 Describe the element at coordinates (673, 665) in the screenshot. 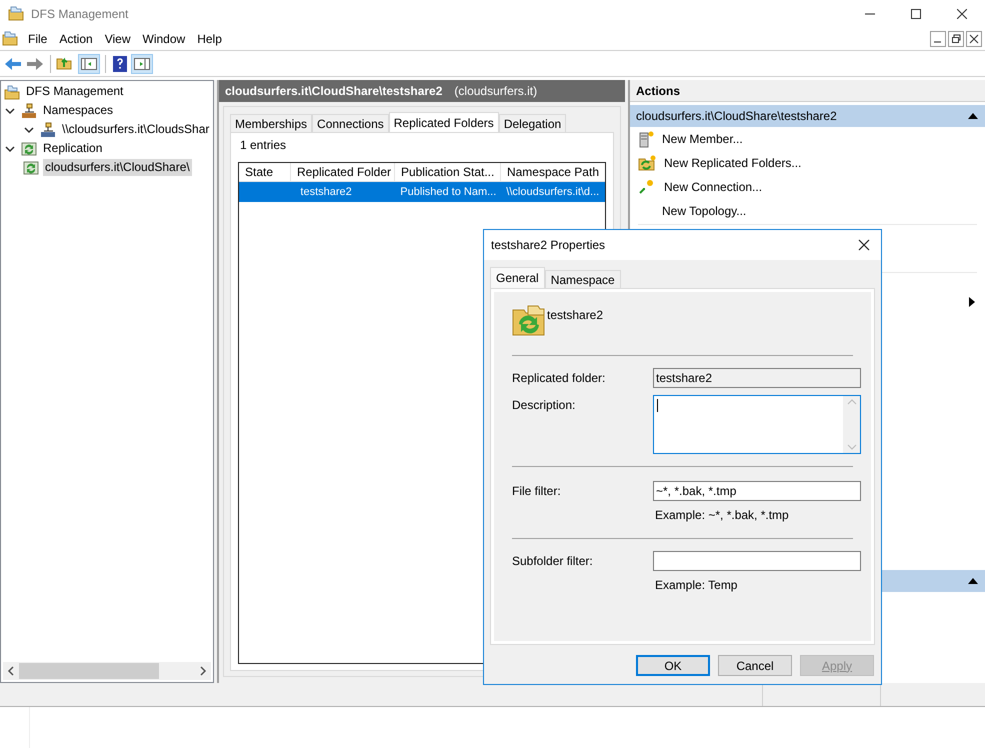

I see `dialog-button: OK` at that location.